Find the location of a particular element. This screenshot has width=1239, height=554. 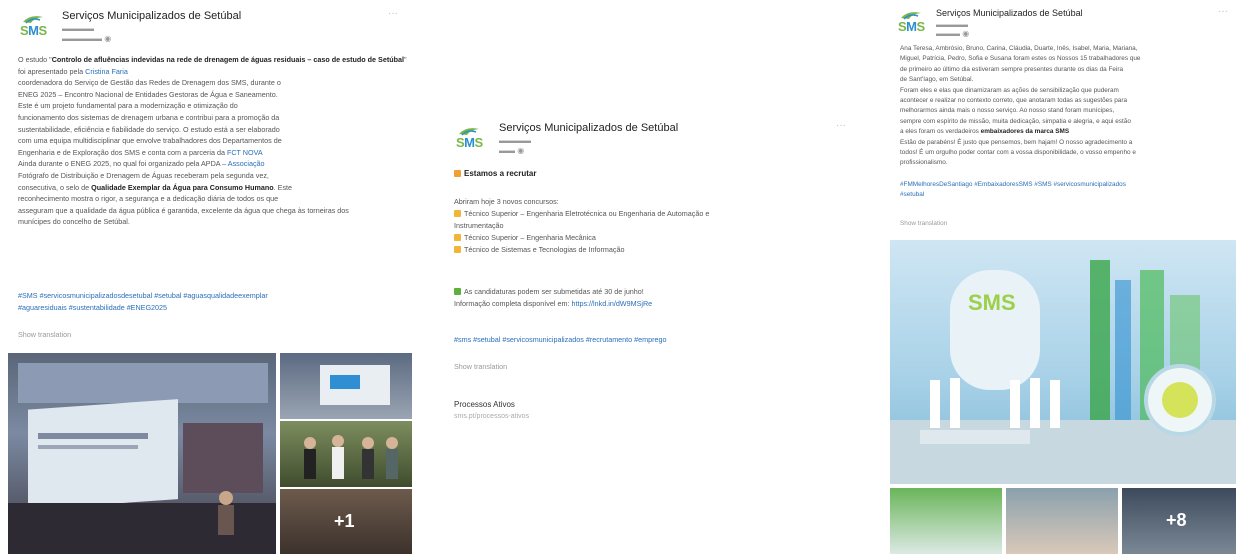

check-icon is located at coordinates (457, 291).